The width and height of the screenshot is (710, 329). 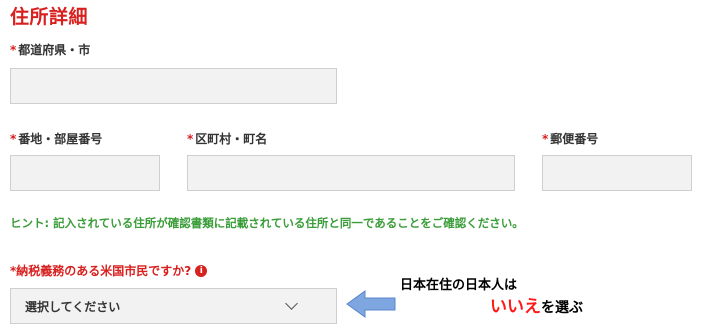 I want to click on annotation-line1: 日本在住の日本人は, so click(x=459, y=285).